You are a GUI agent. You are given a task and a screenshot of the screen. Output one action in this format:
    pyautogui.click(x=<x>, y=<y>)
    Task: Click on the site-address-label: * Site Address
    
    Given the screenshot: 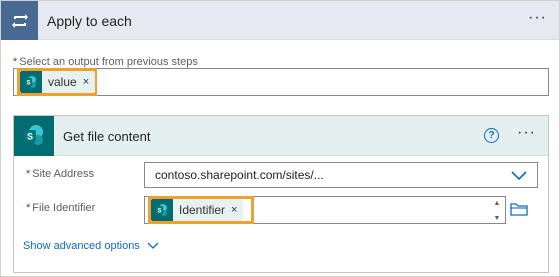 What is the action you would take?
    pyautogui.click(x=60, y=174)
    